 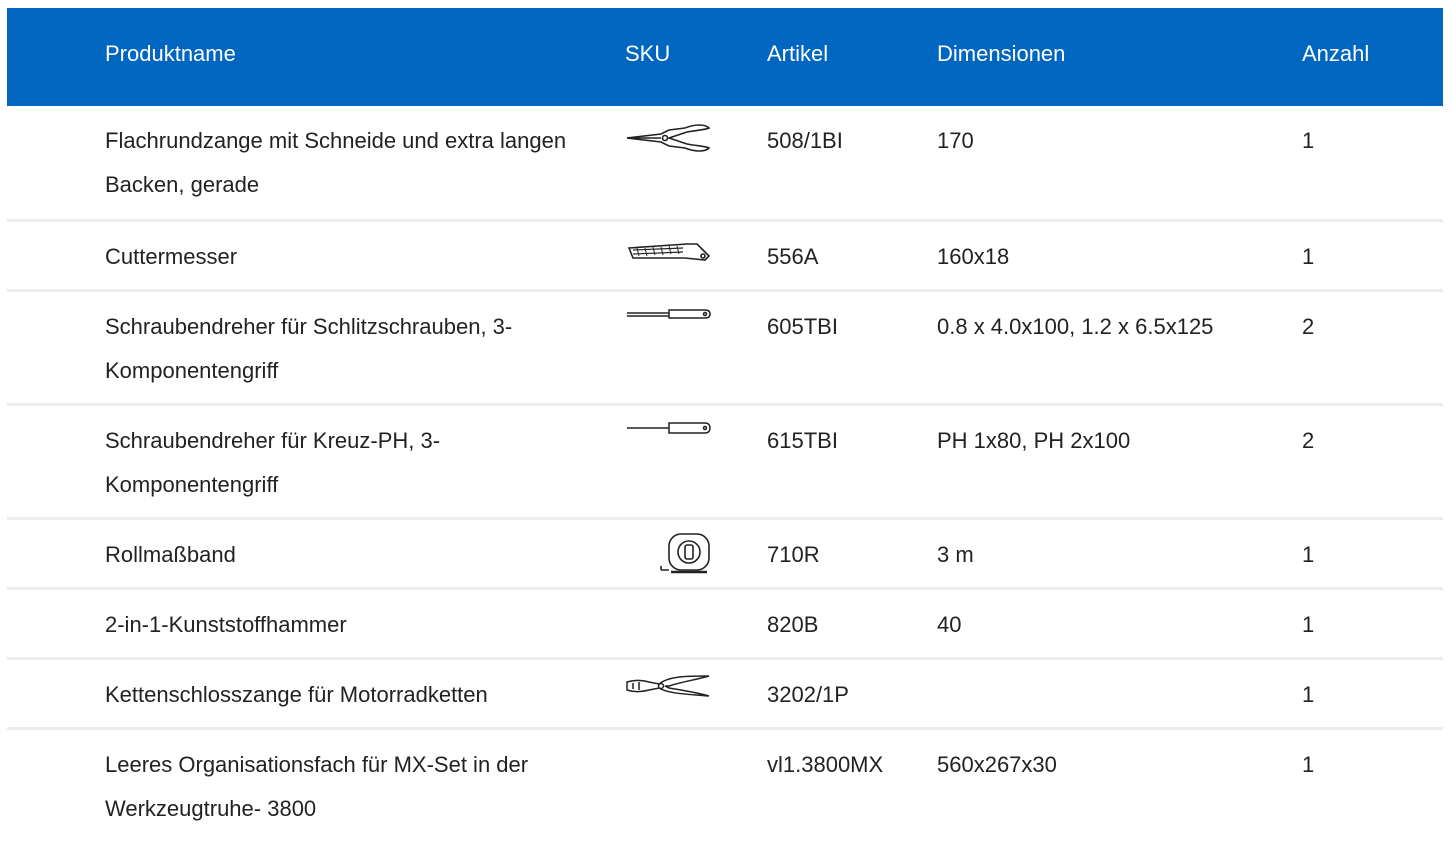 What do you see at coordinates (997, 764) in the screenshot?
I see `dimensions: 560x267x30` at bounding box center [997, 764].